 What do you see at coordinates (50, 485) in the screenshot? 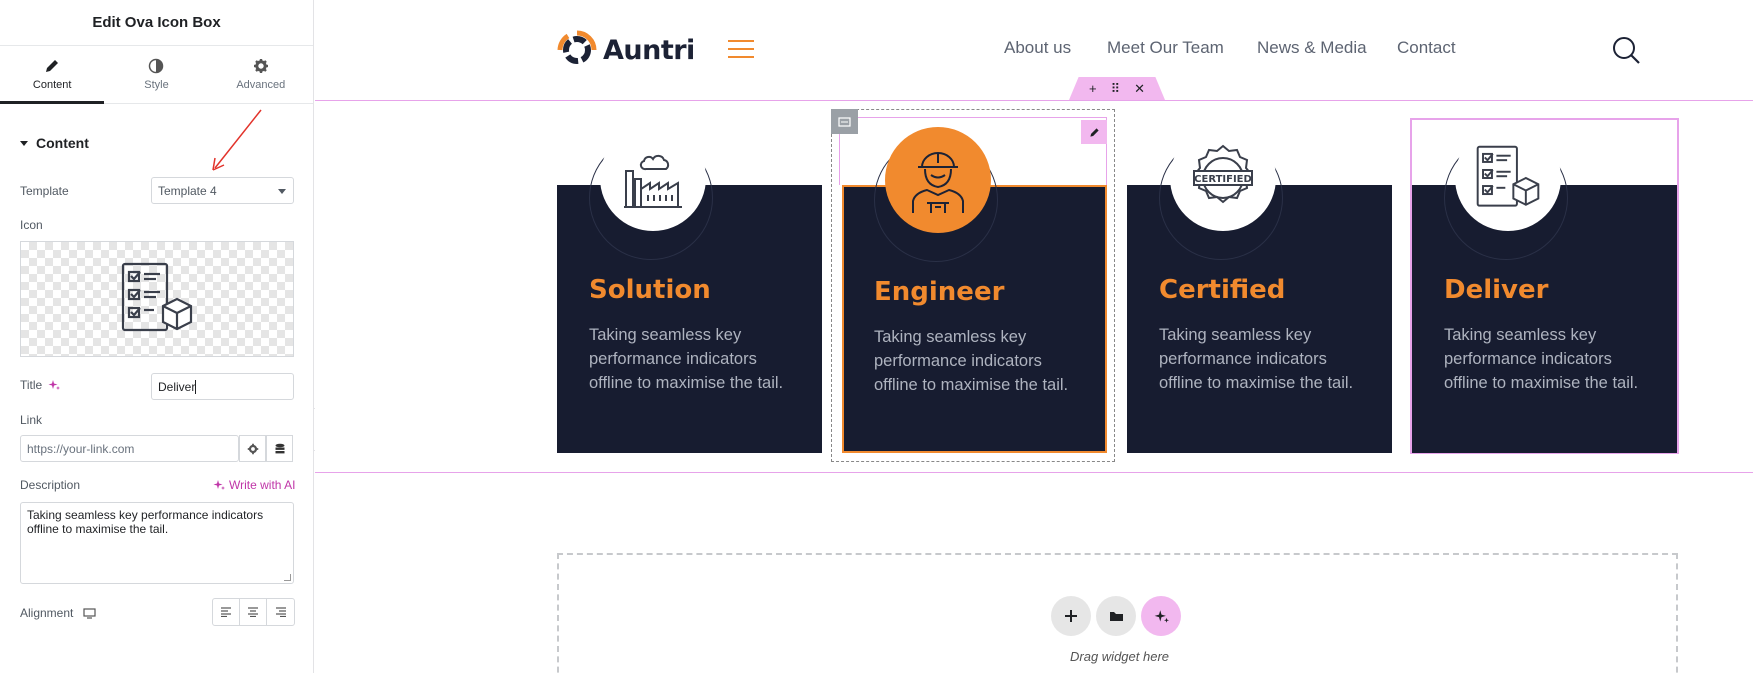
I see `description-label: Description` at bounding box center [50, 485].